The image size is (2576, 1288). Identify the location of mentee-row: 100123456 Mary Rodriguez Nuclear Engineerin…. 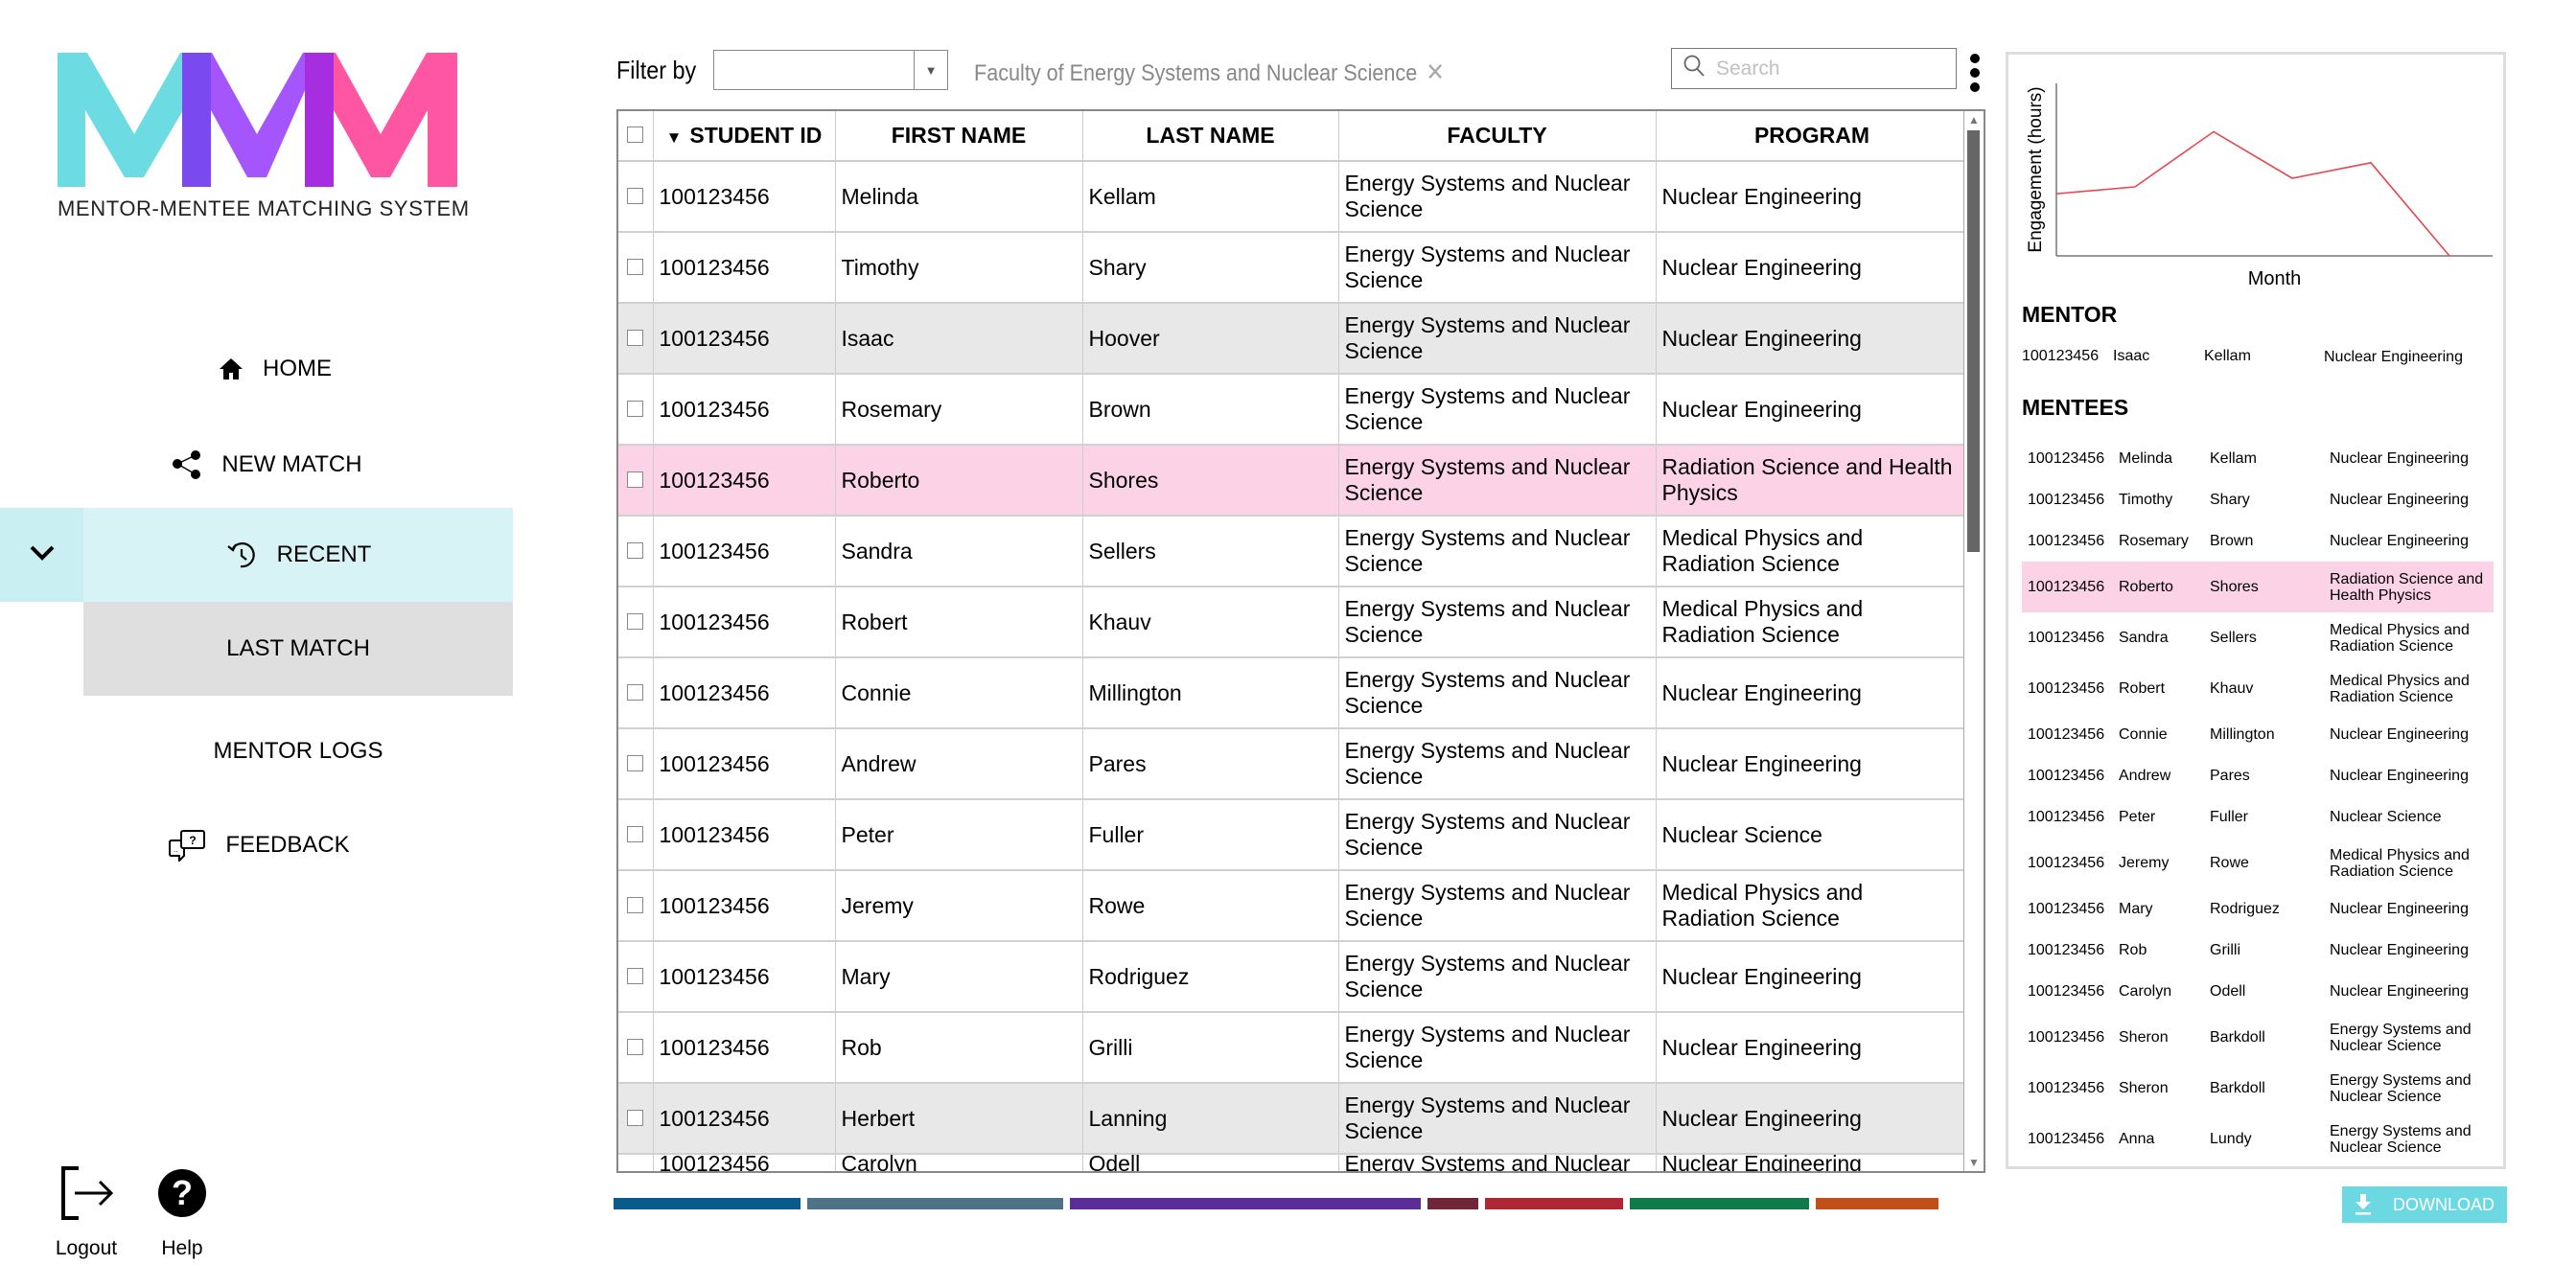
(2258, 909).